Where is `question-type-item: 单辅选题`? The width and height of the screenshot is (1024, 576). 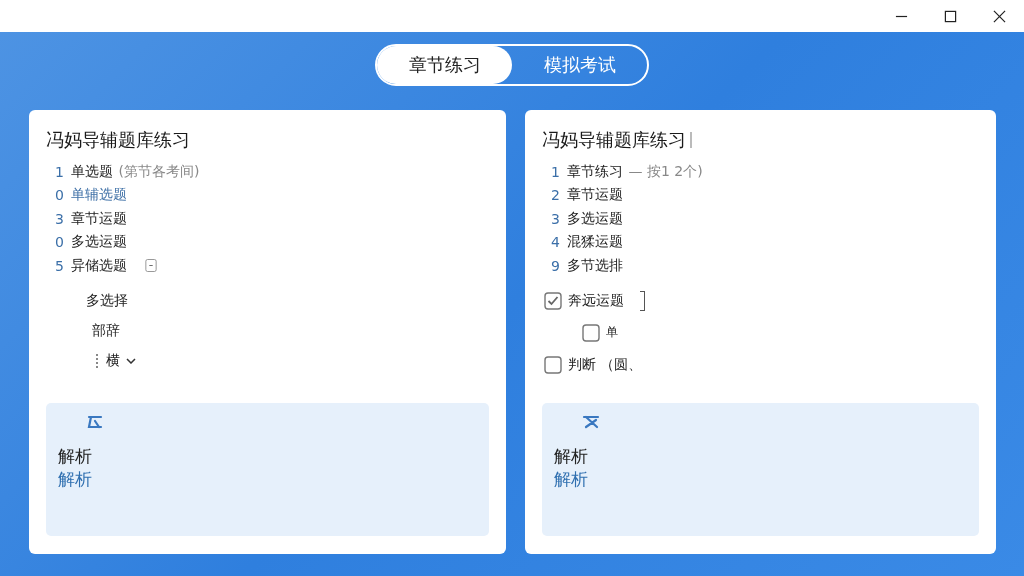
question-type-item: 单辅选题 is located at coordinates (98, 195).